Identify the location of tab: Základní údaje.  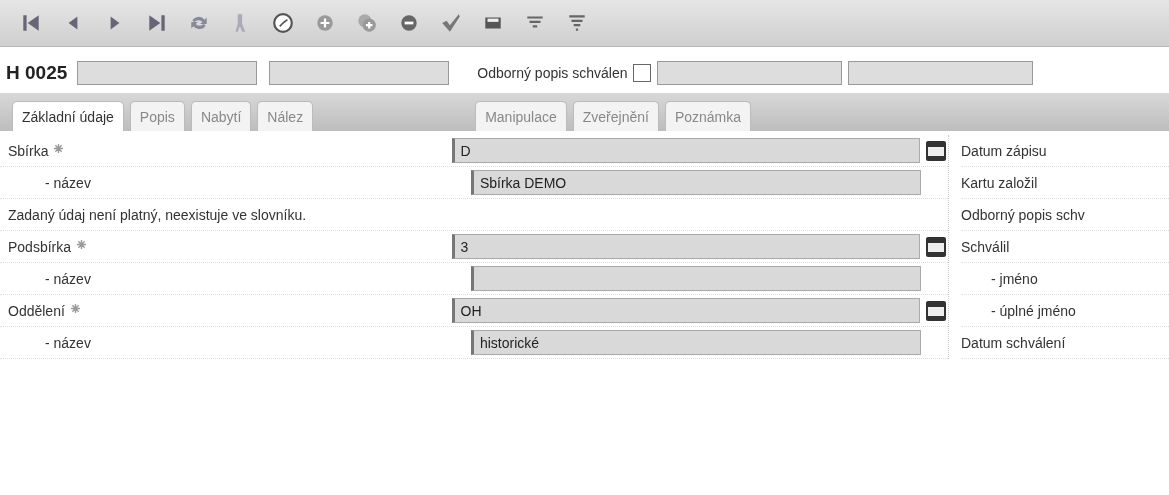
(68, 116).